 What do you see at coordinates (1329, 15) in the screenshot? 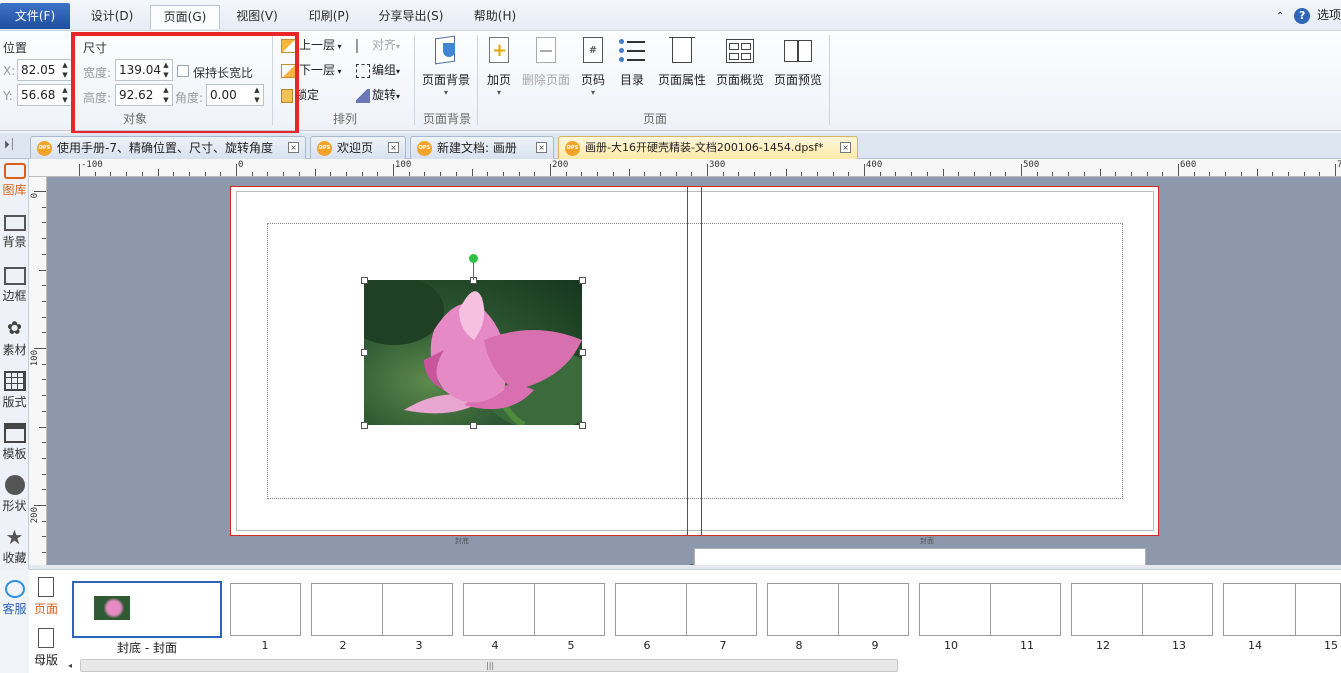
I see `options-link: 选项` at bounding box center [1329, 15].